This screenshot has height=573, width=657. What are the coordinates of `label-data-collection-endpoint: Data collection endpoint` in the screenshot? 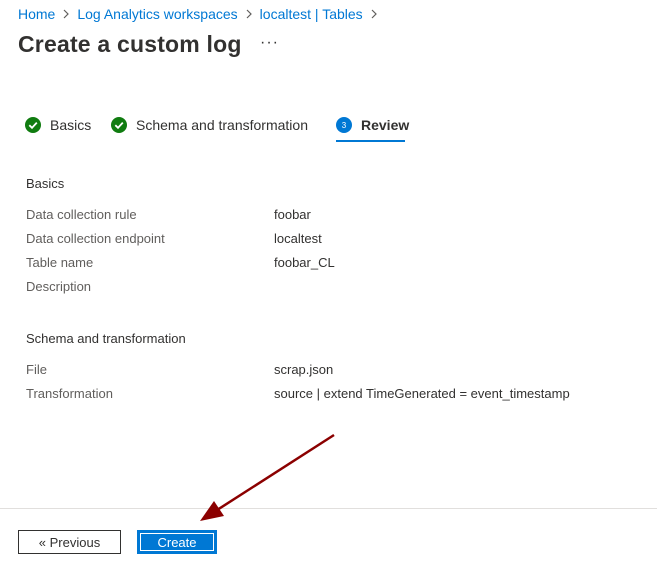 It's located at (95, 238).